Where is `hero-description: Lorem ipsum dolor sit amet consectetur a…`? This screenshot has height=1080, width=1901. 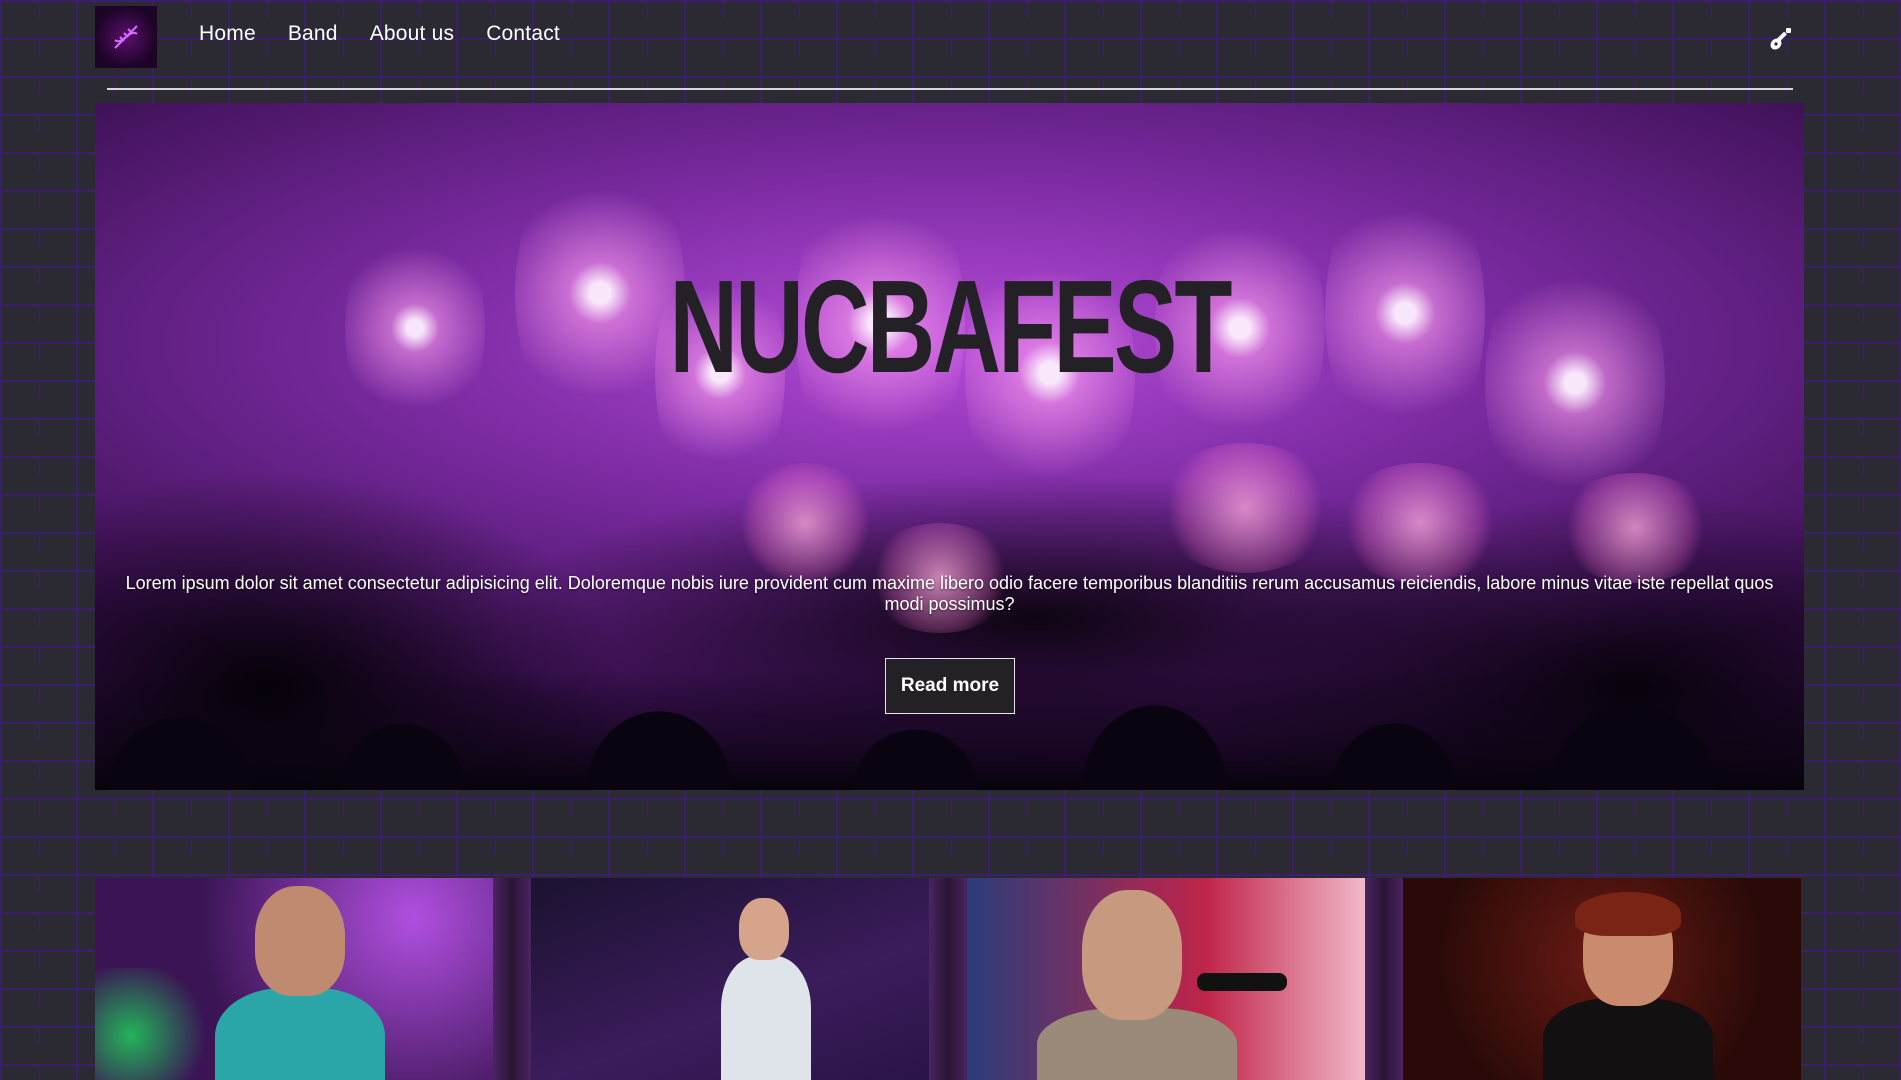
hero-description: Lorem ipsum dolor sit amet consectetur a… is located at coordinates (949, 593).